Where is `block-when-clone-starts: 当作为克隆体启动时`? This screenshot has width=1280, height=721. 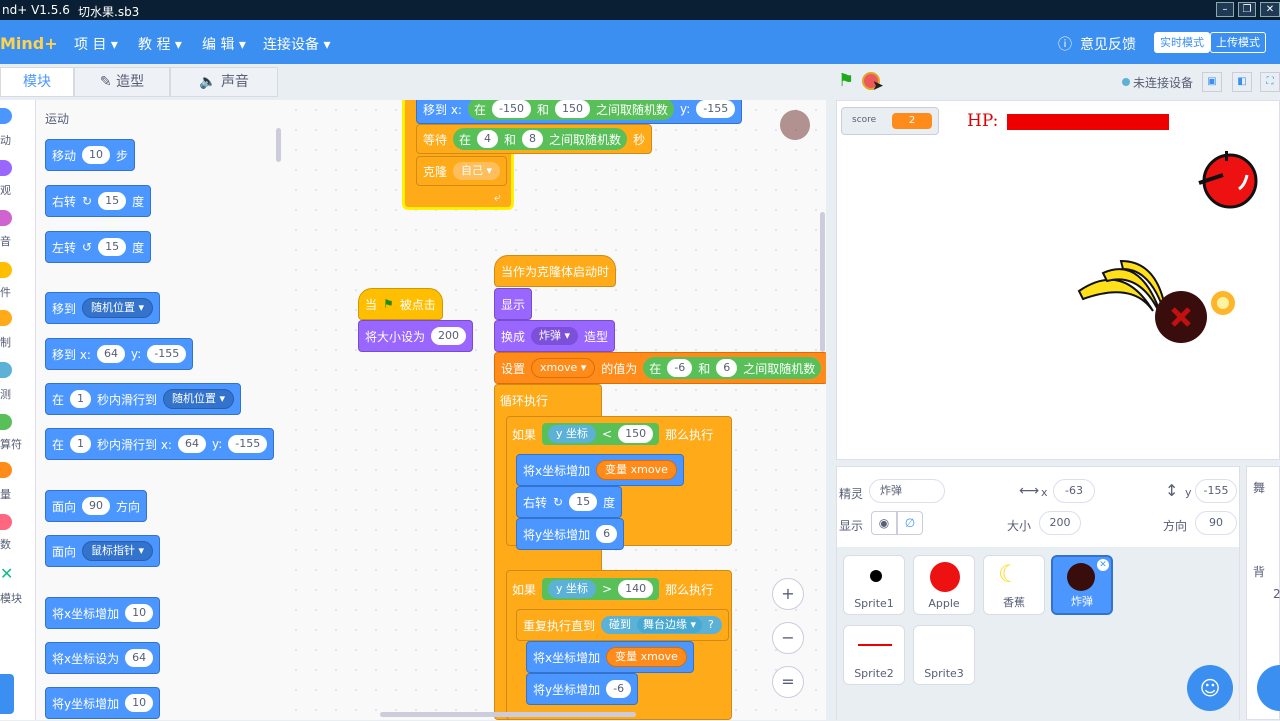
block-when-clone-starts: 当作为克隆体启动时 is located at coordinates (555, 271).